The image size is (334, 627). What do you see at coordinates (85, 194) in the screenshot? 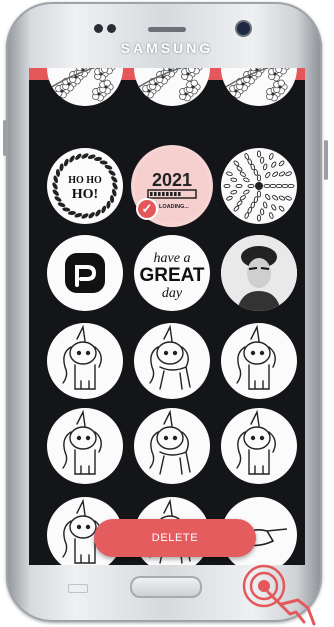
I see `sticker-text: HO!` at bounding box center [85, 194].